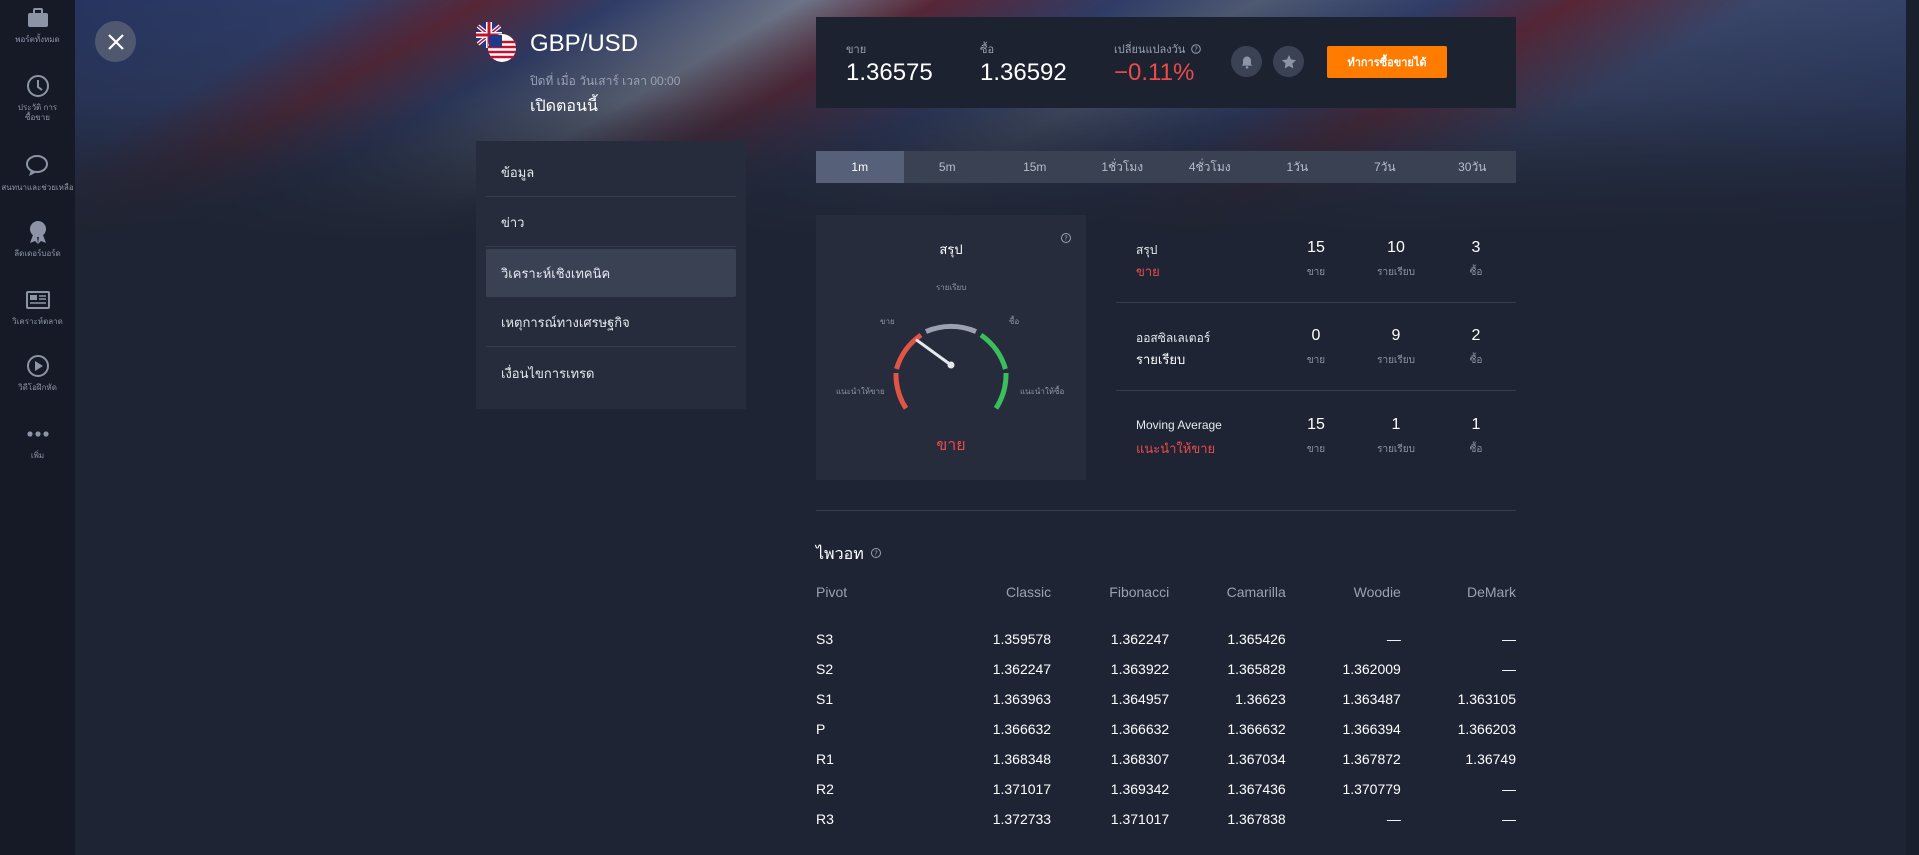 The height and width of the screenshot is (855, 1919). Describe the element at coordinates (1377, 592) in the screenshot. I see `pivot-column-header: Woodie` at that location.